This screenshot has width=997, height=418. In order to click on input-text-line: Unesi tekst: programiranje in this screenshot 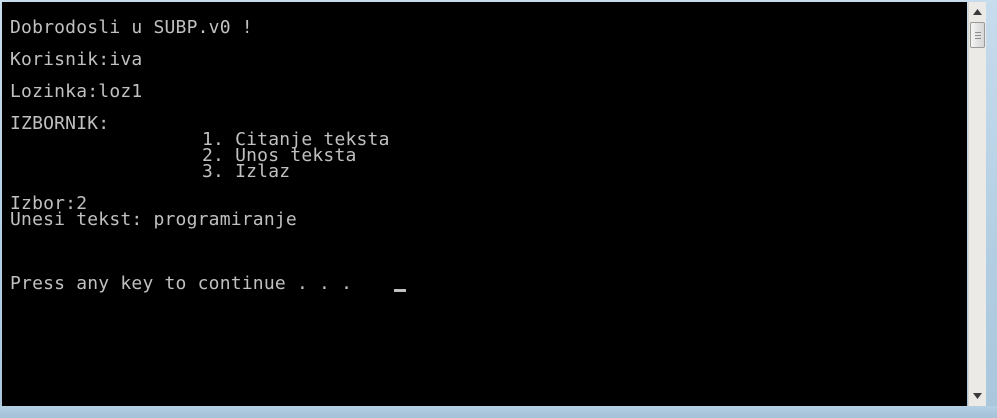, I will do `click(153, 219)`.